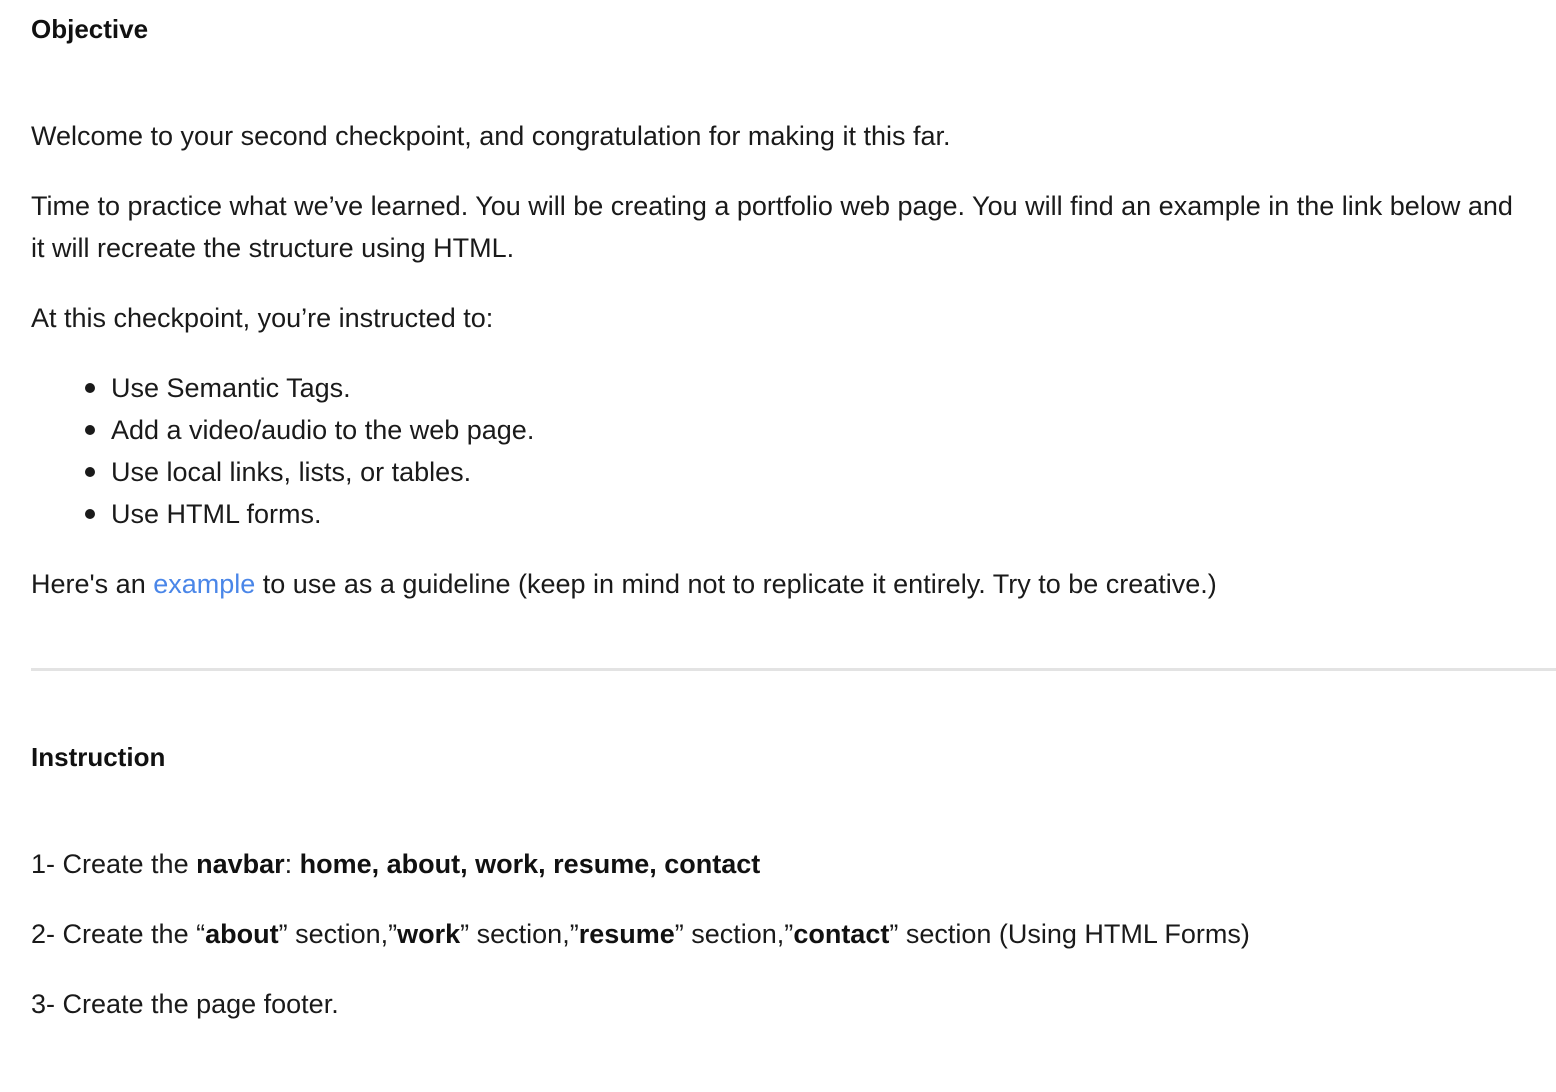 The image size is (1556, 1092). What do you see at coordinates (185, 1004) in the screenshot?
I see `step-3: 3- Create the page footer.` at bounding box center [185, 1004].